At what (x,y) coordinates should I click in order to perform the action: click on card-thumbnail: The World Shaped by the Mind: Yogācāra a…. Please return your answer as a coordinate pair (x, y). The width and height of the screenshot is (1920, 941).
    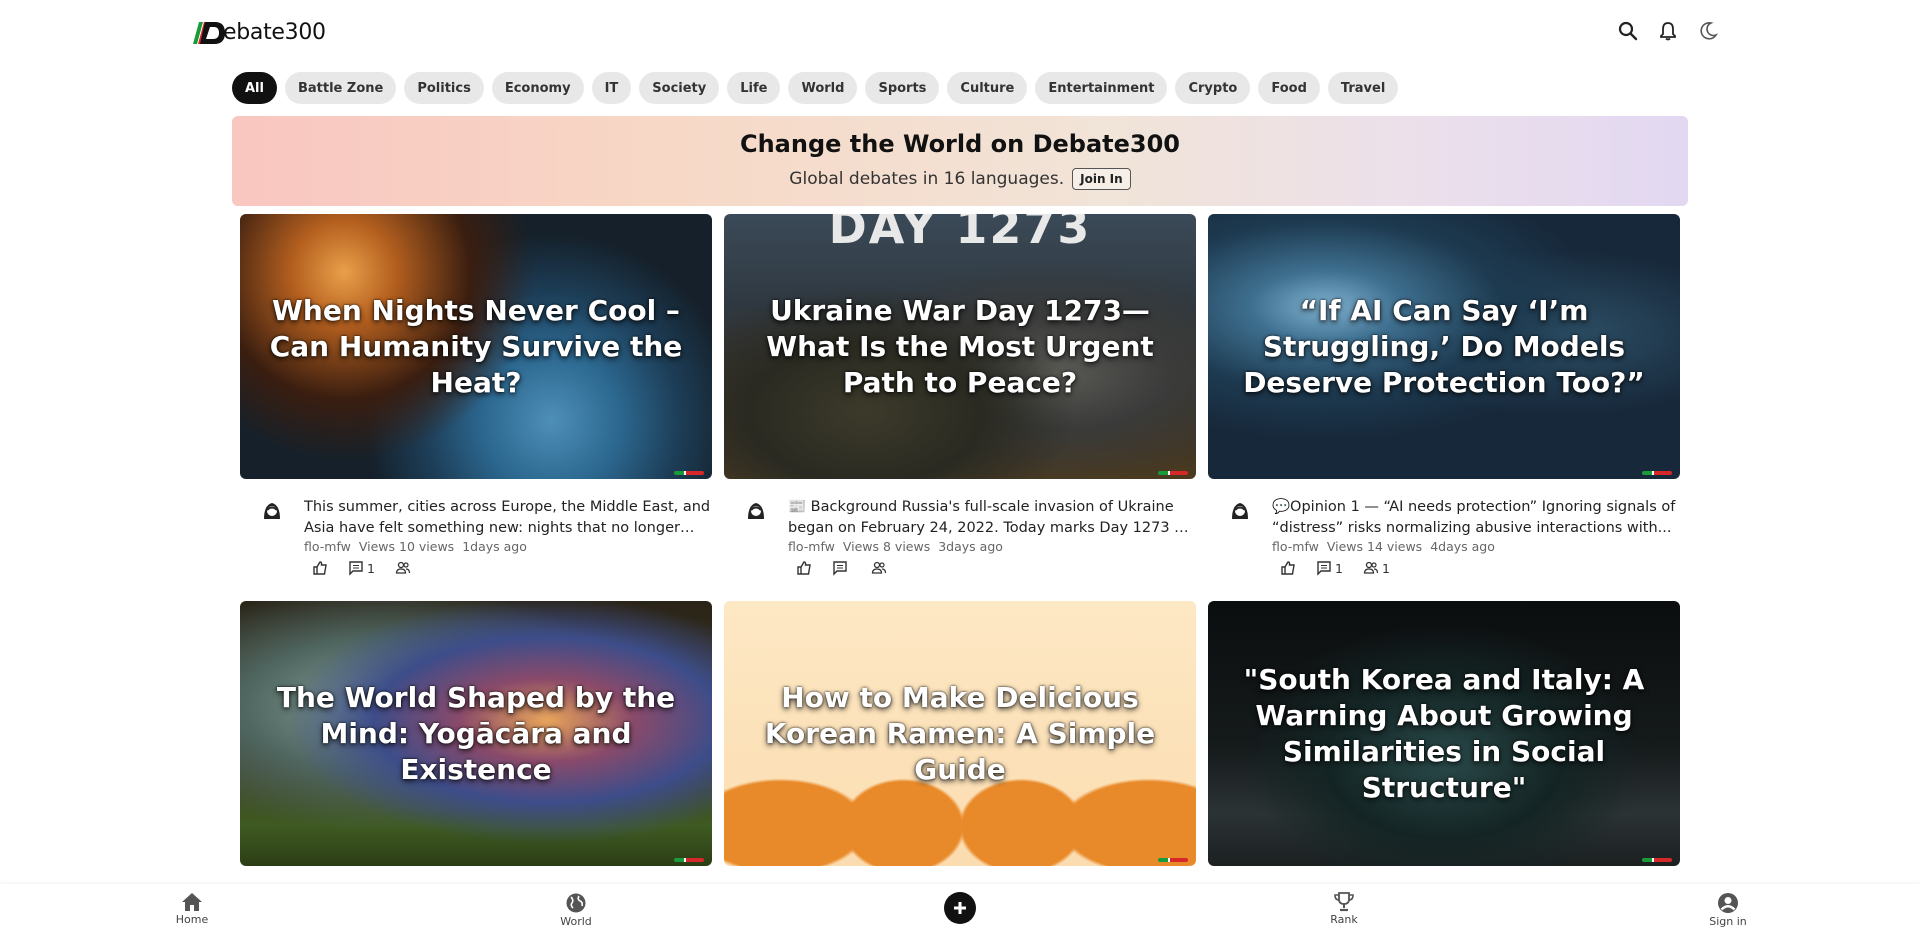
    Looking at the image, I should click on (476, 733).